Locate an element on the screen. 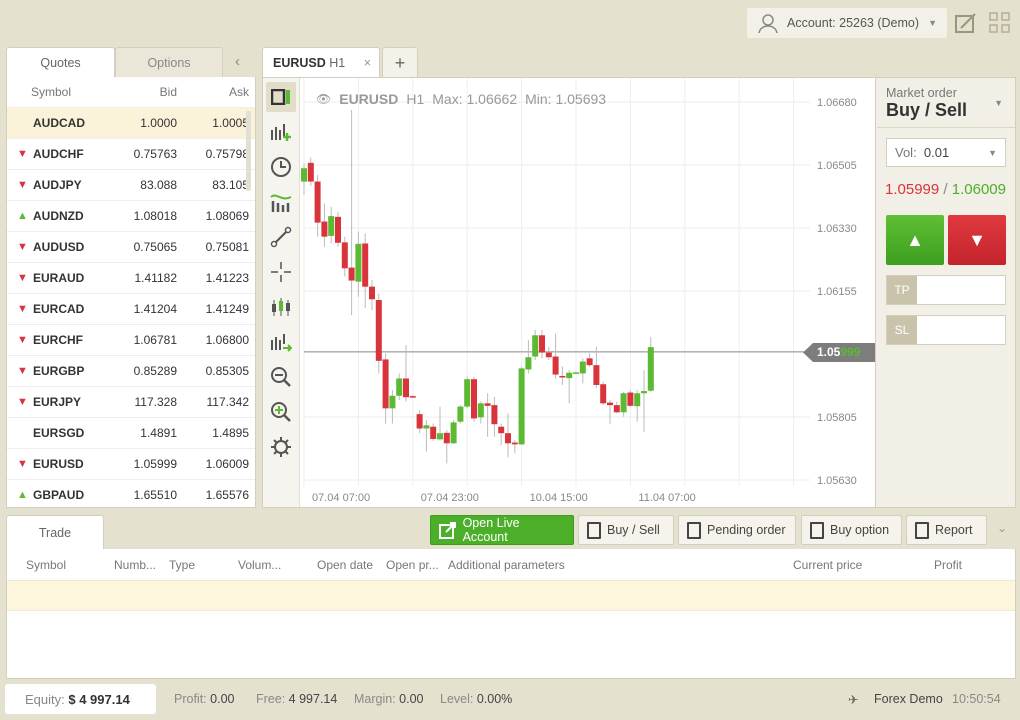 This screenshot has height=720, width=1020. x-tick-label: 07.04 07:00 is located at coordinates (341, 498).